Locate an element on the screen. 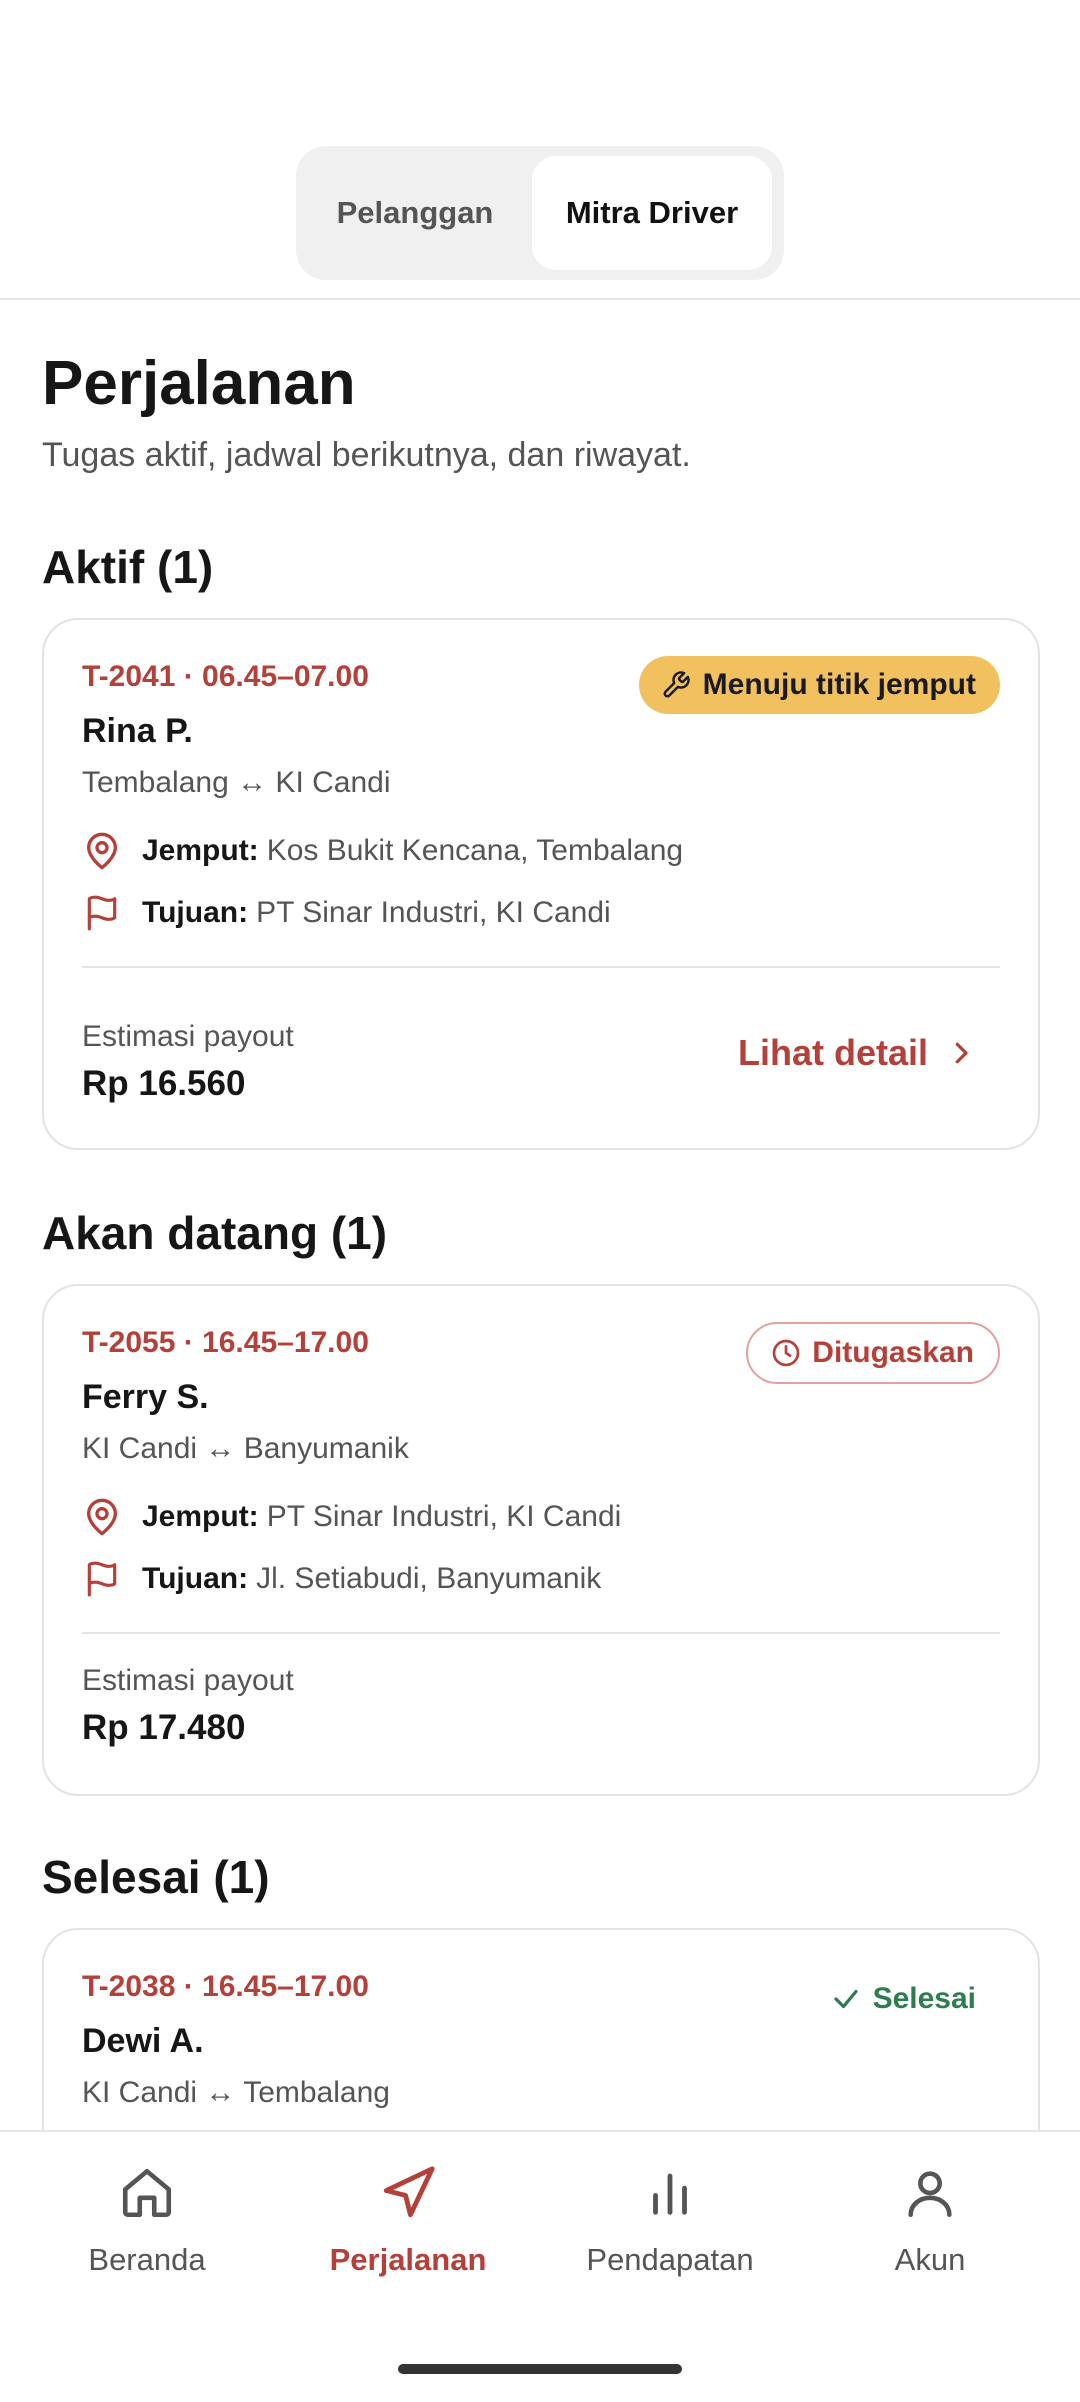  nav-label-perjalanan: Perjalanan is located at coordinates (408, 2259).